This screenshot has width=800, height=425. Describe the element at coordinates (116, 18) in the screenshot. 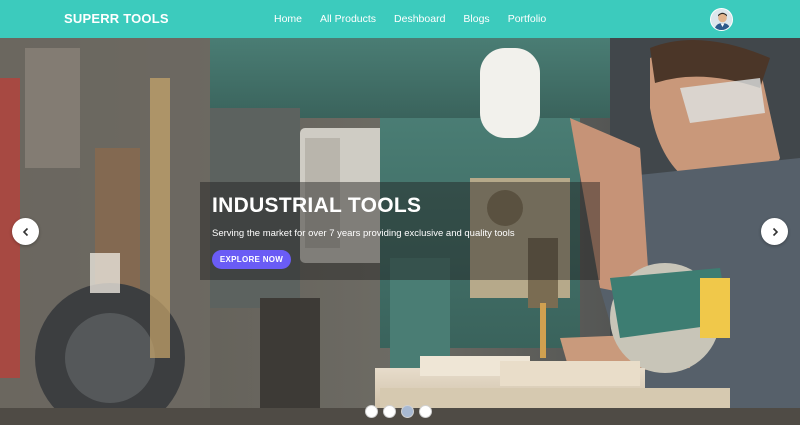

I see `brand-logo: SUPERR TOOLS` at that location.